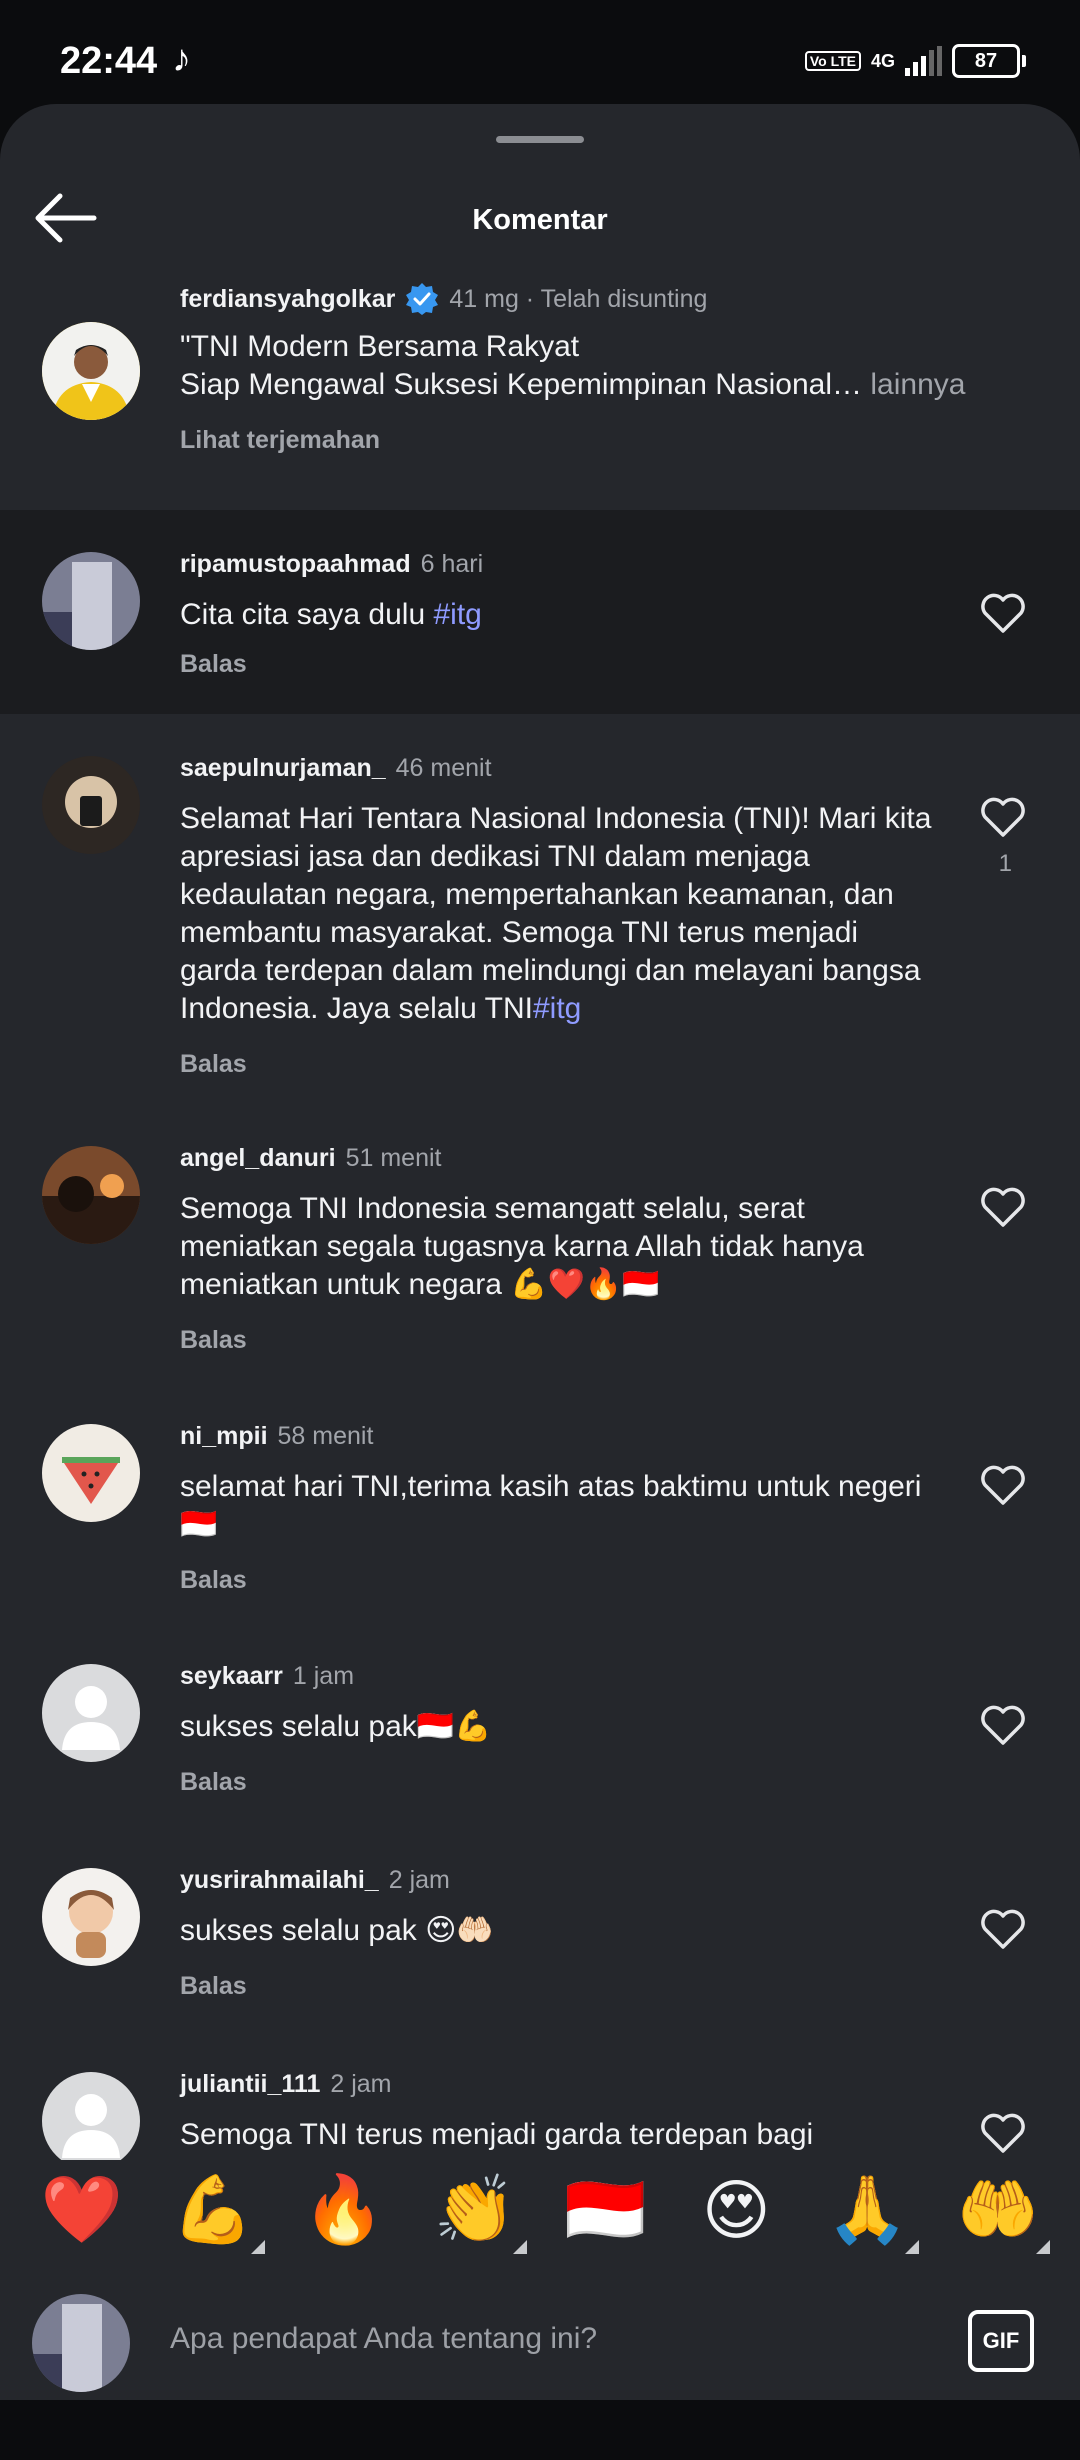 This screenshot has width=1080, height=2460. What do you see at coordinates (258, 1158) in the screenshot?
I see `comment-username: angel_danuri` at bounding box center [258, 1158].